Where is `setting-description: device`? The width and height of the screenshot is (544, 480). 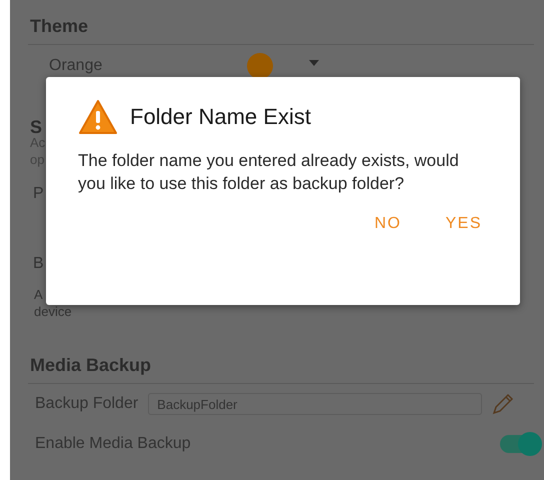
setting-description: device is located at coordinates (52, 312).